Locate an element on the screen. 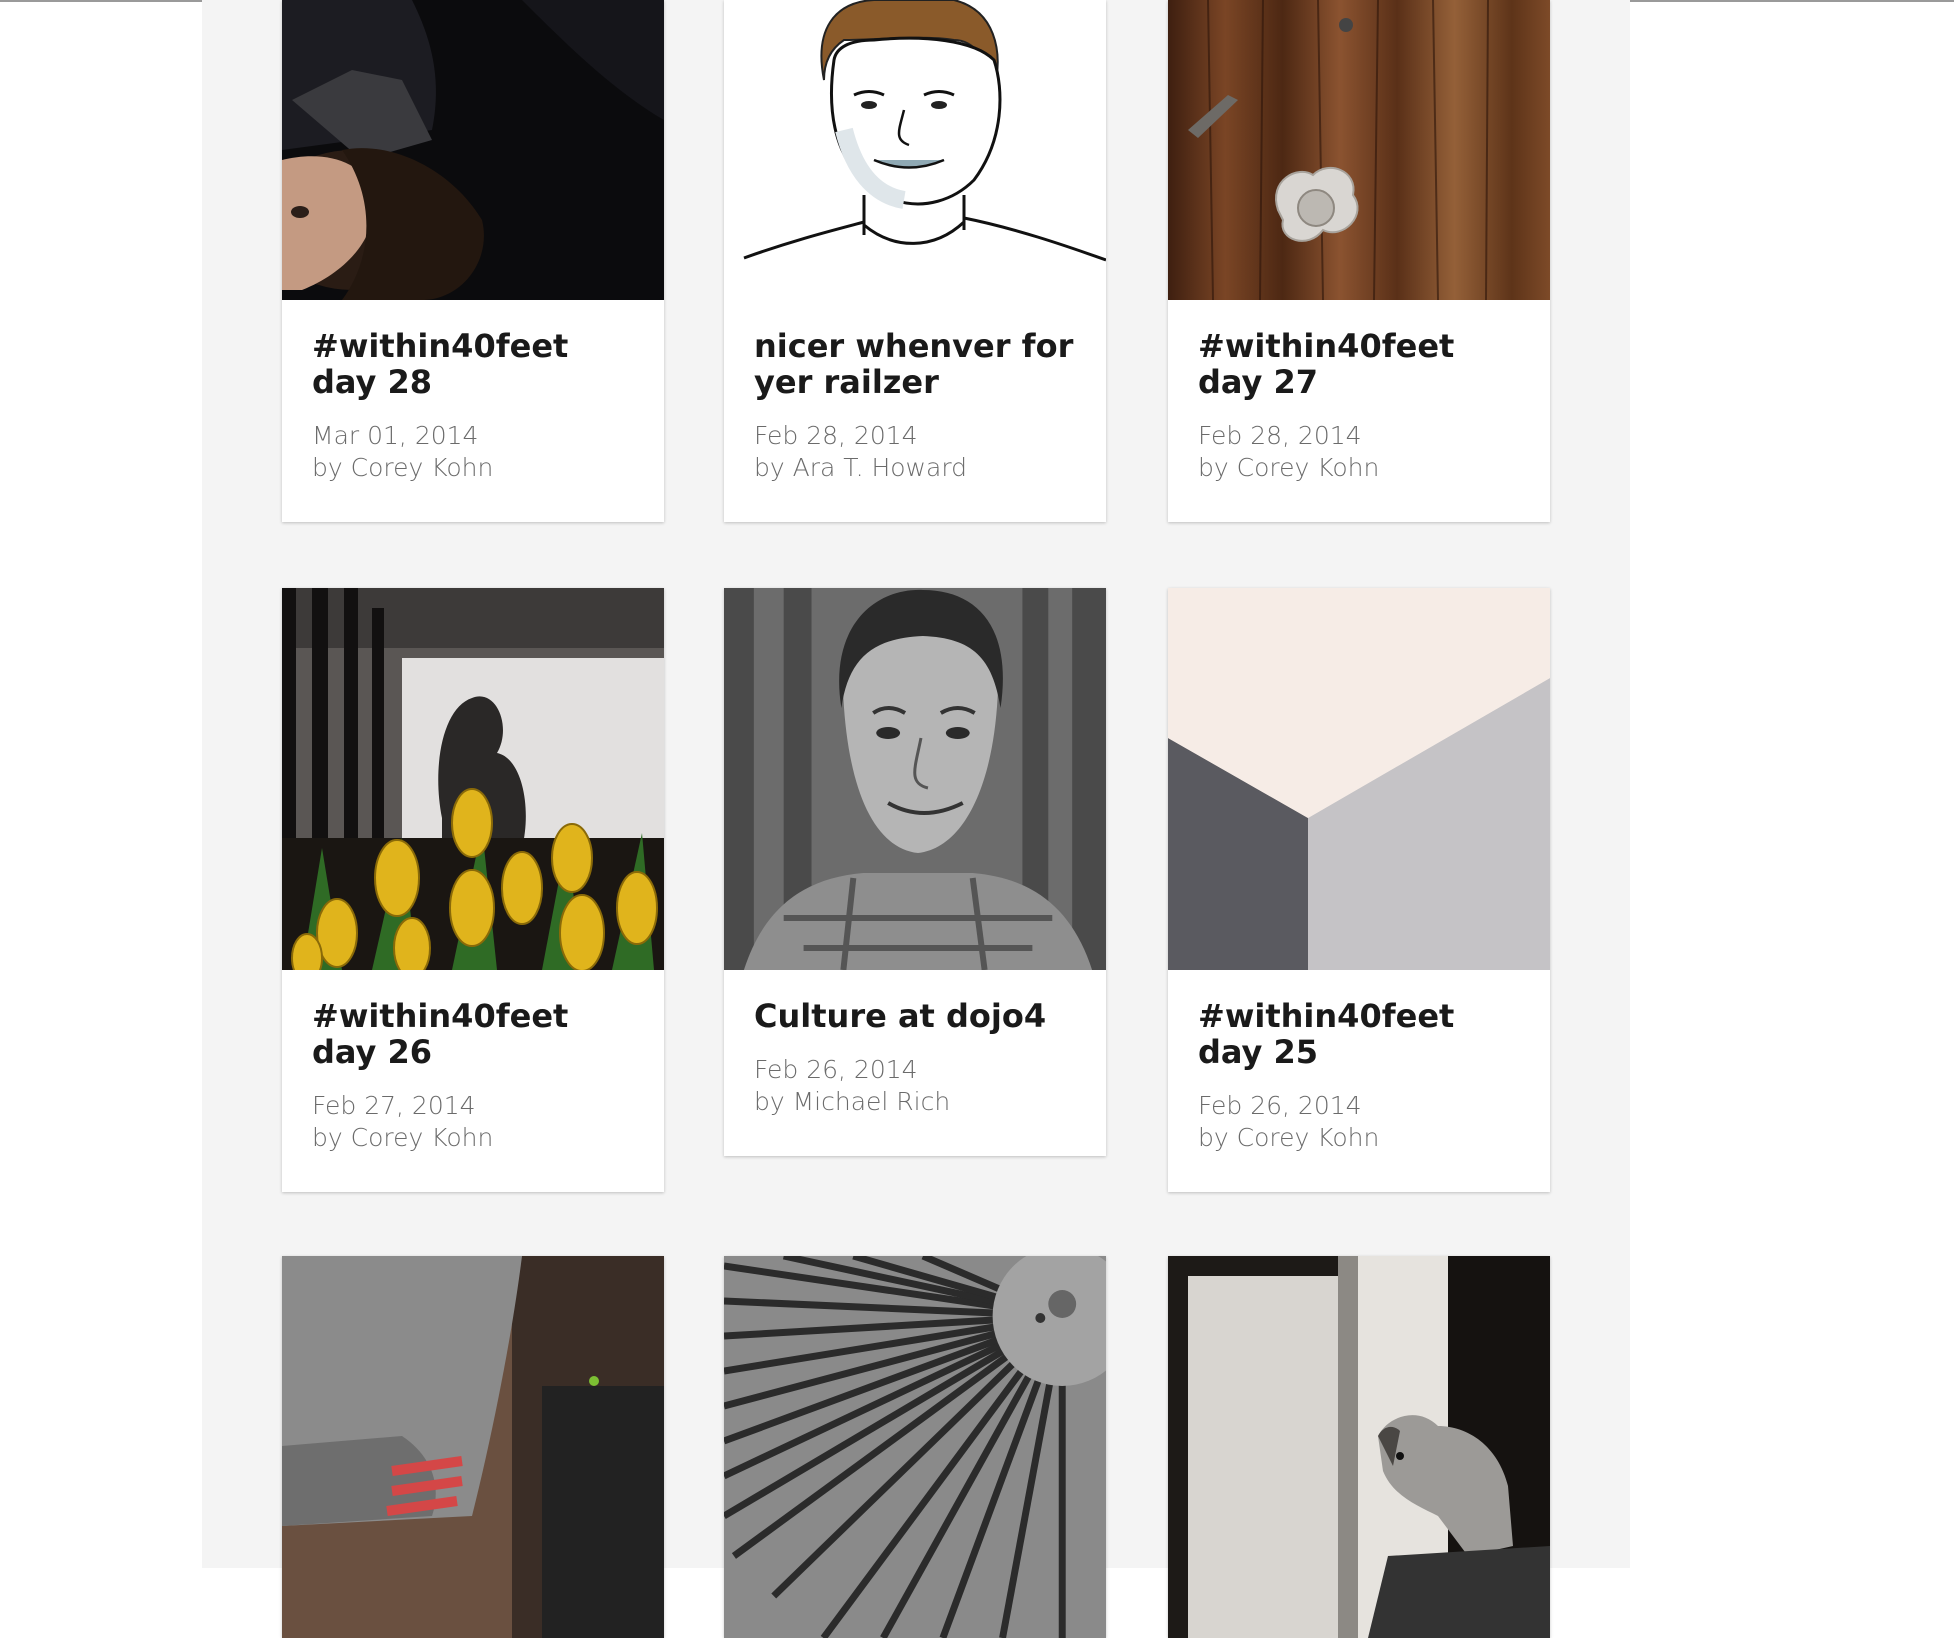 The width and height of the screenshot is (1954, 1638). post-title: Culture at dojo4 is located at coordinates (915, 1016).